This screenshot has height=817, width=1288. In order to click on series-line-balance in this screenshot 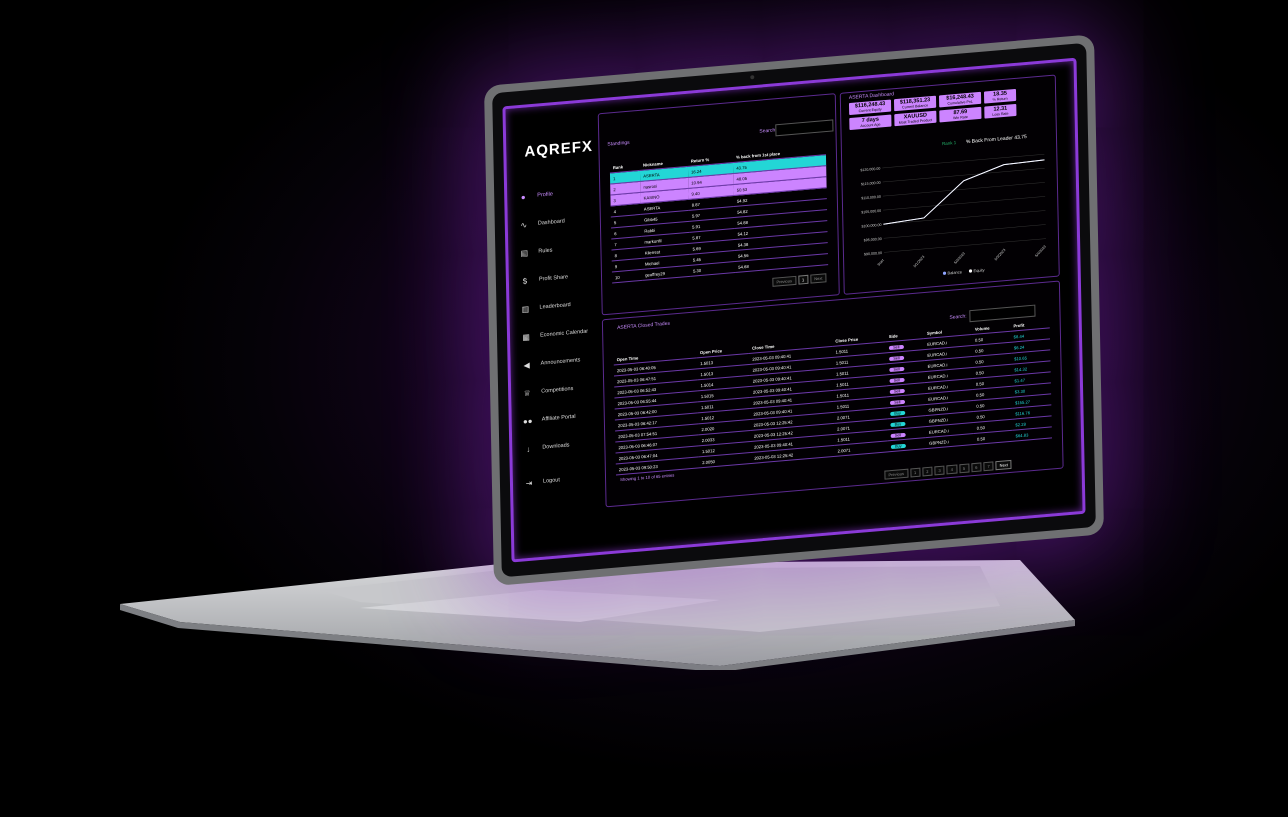, I will do `click(964, 192)`.